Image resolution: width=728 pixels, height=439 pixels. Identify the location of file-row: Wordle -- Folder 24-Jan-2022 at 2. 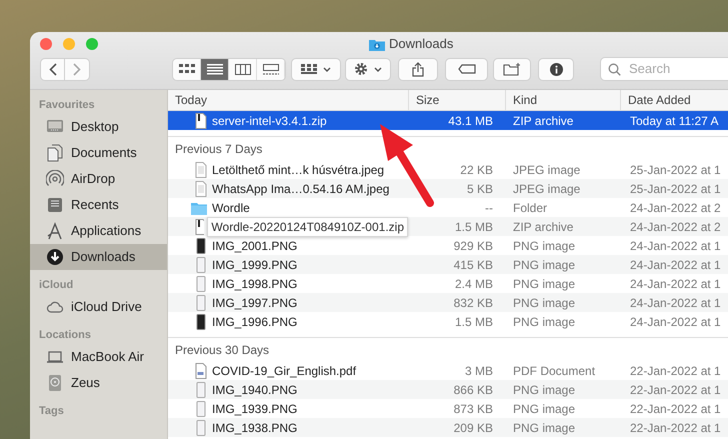
(448, 207).